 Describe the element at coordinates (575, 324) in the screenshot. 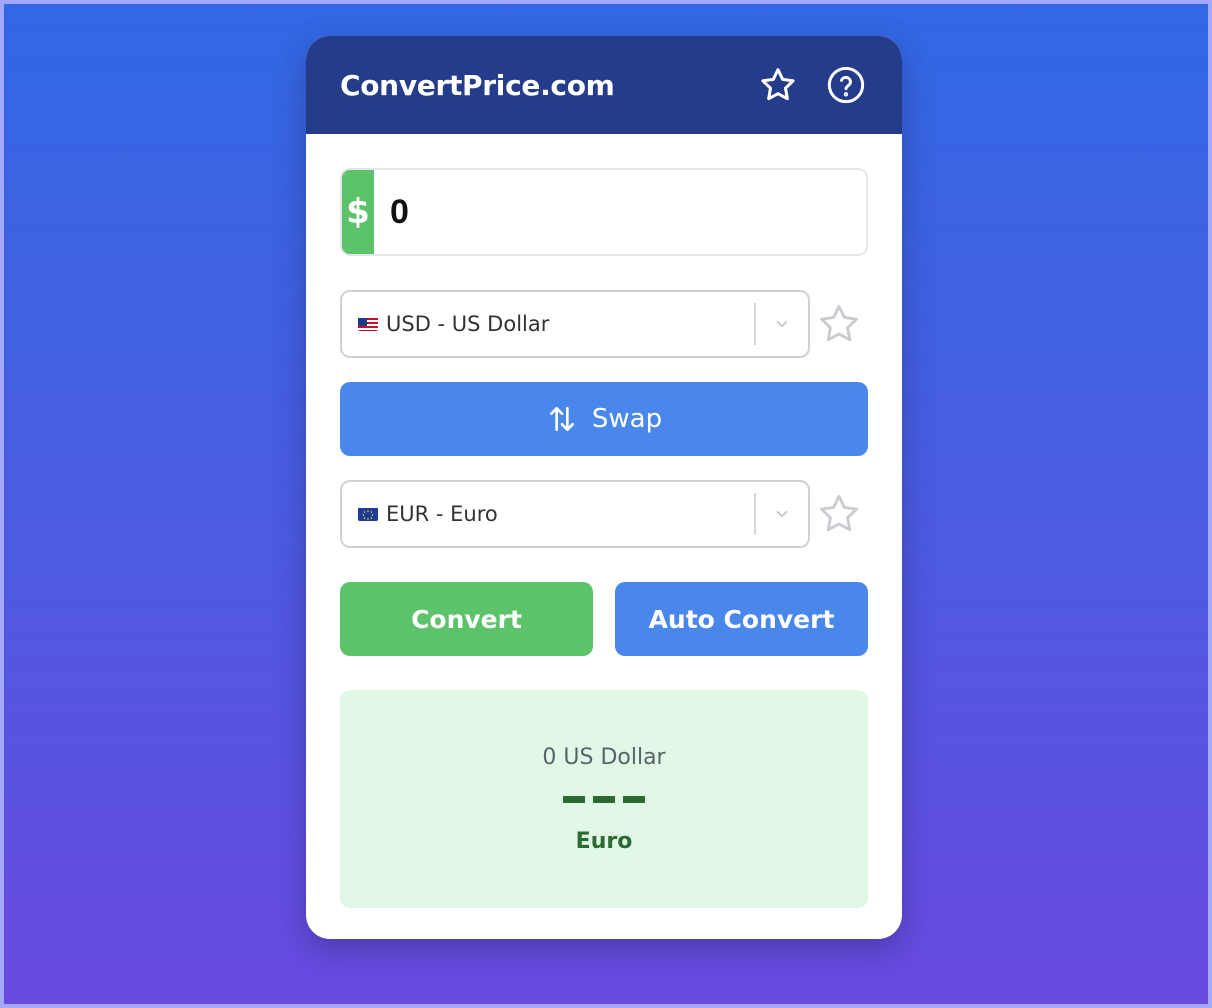

I see `from-currency-select: USD - US Dollar` at that location.